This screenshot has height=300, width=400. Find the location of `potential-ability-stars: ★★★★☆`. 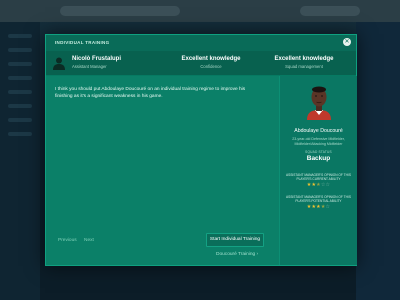

potential-ability-stars: ★★★★☆ is located at coordinates (318, 207).